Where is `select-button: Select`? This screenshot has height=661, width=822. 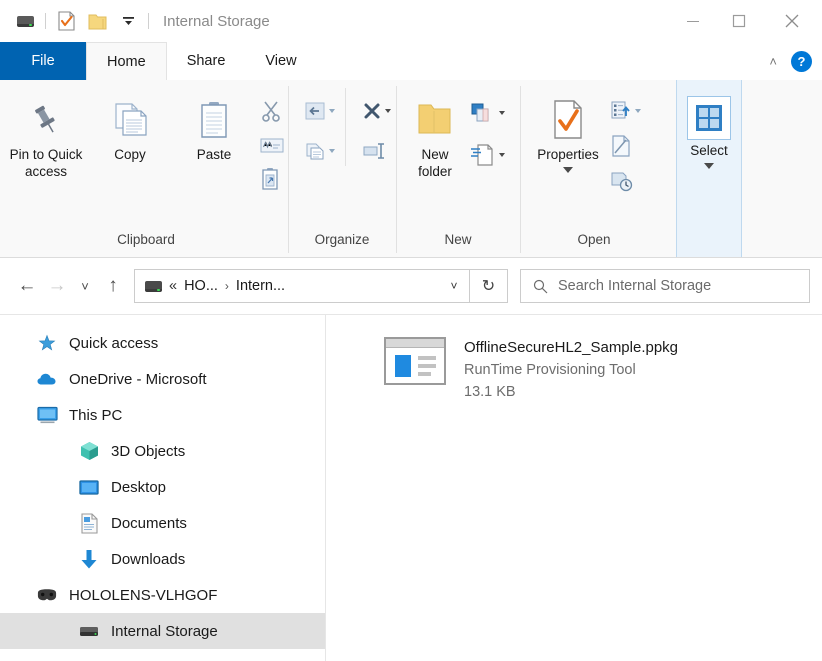 select-button: Select is located at coordinates (709, 128).